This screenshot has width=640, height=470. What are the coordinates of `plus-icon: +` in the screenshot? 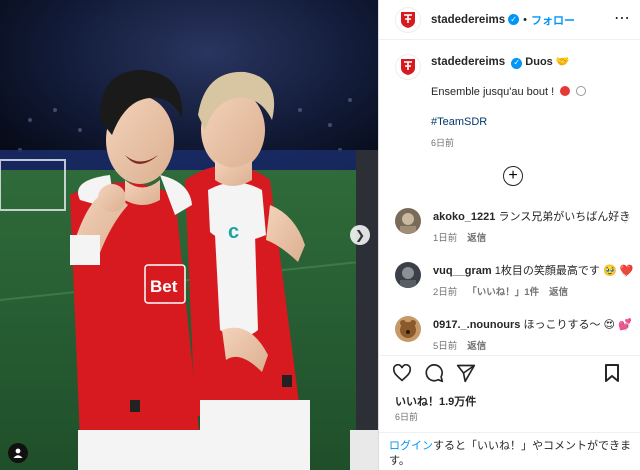 It's located at (513, 175).